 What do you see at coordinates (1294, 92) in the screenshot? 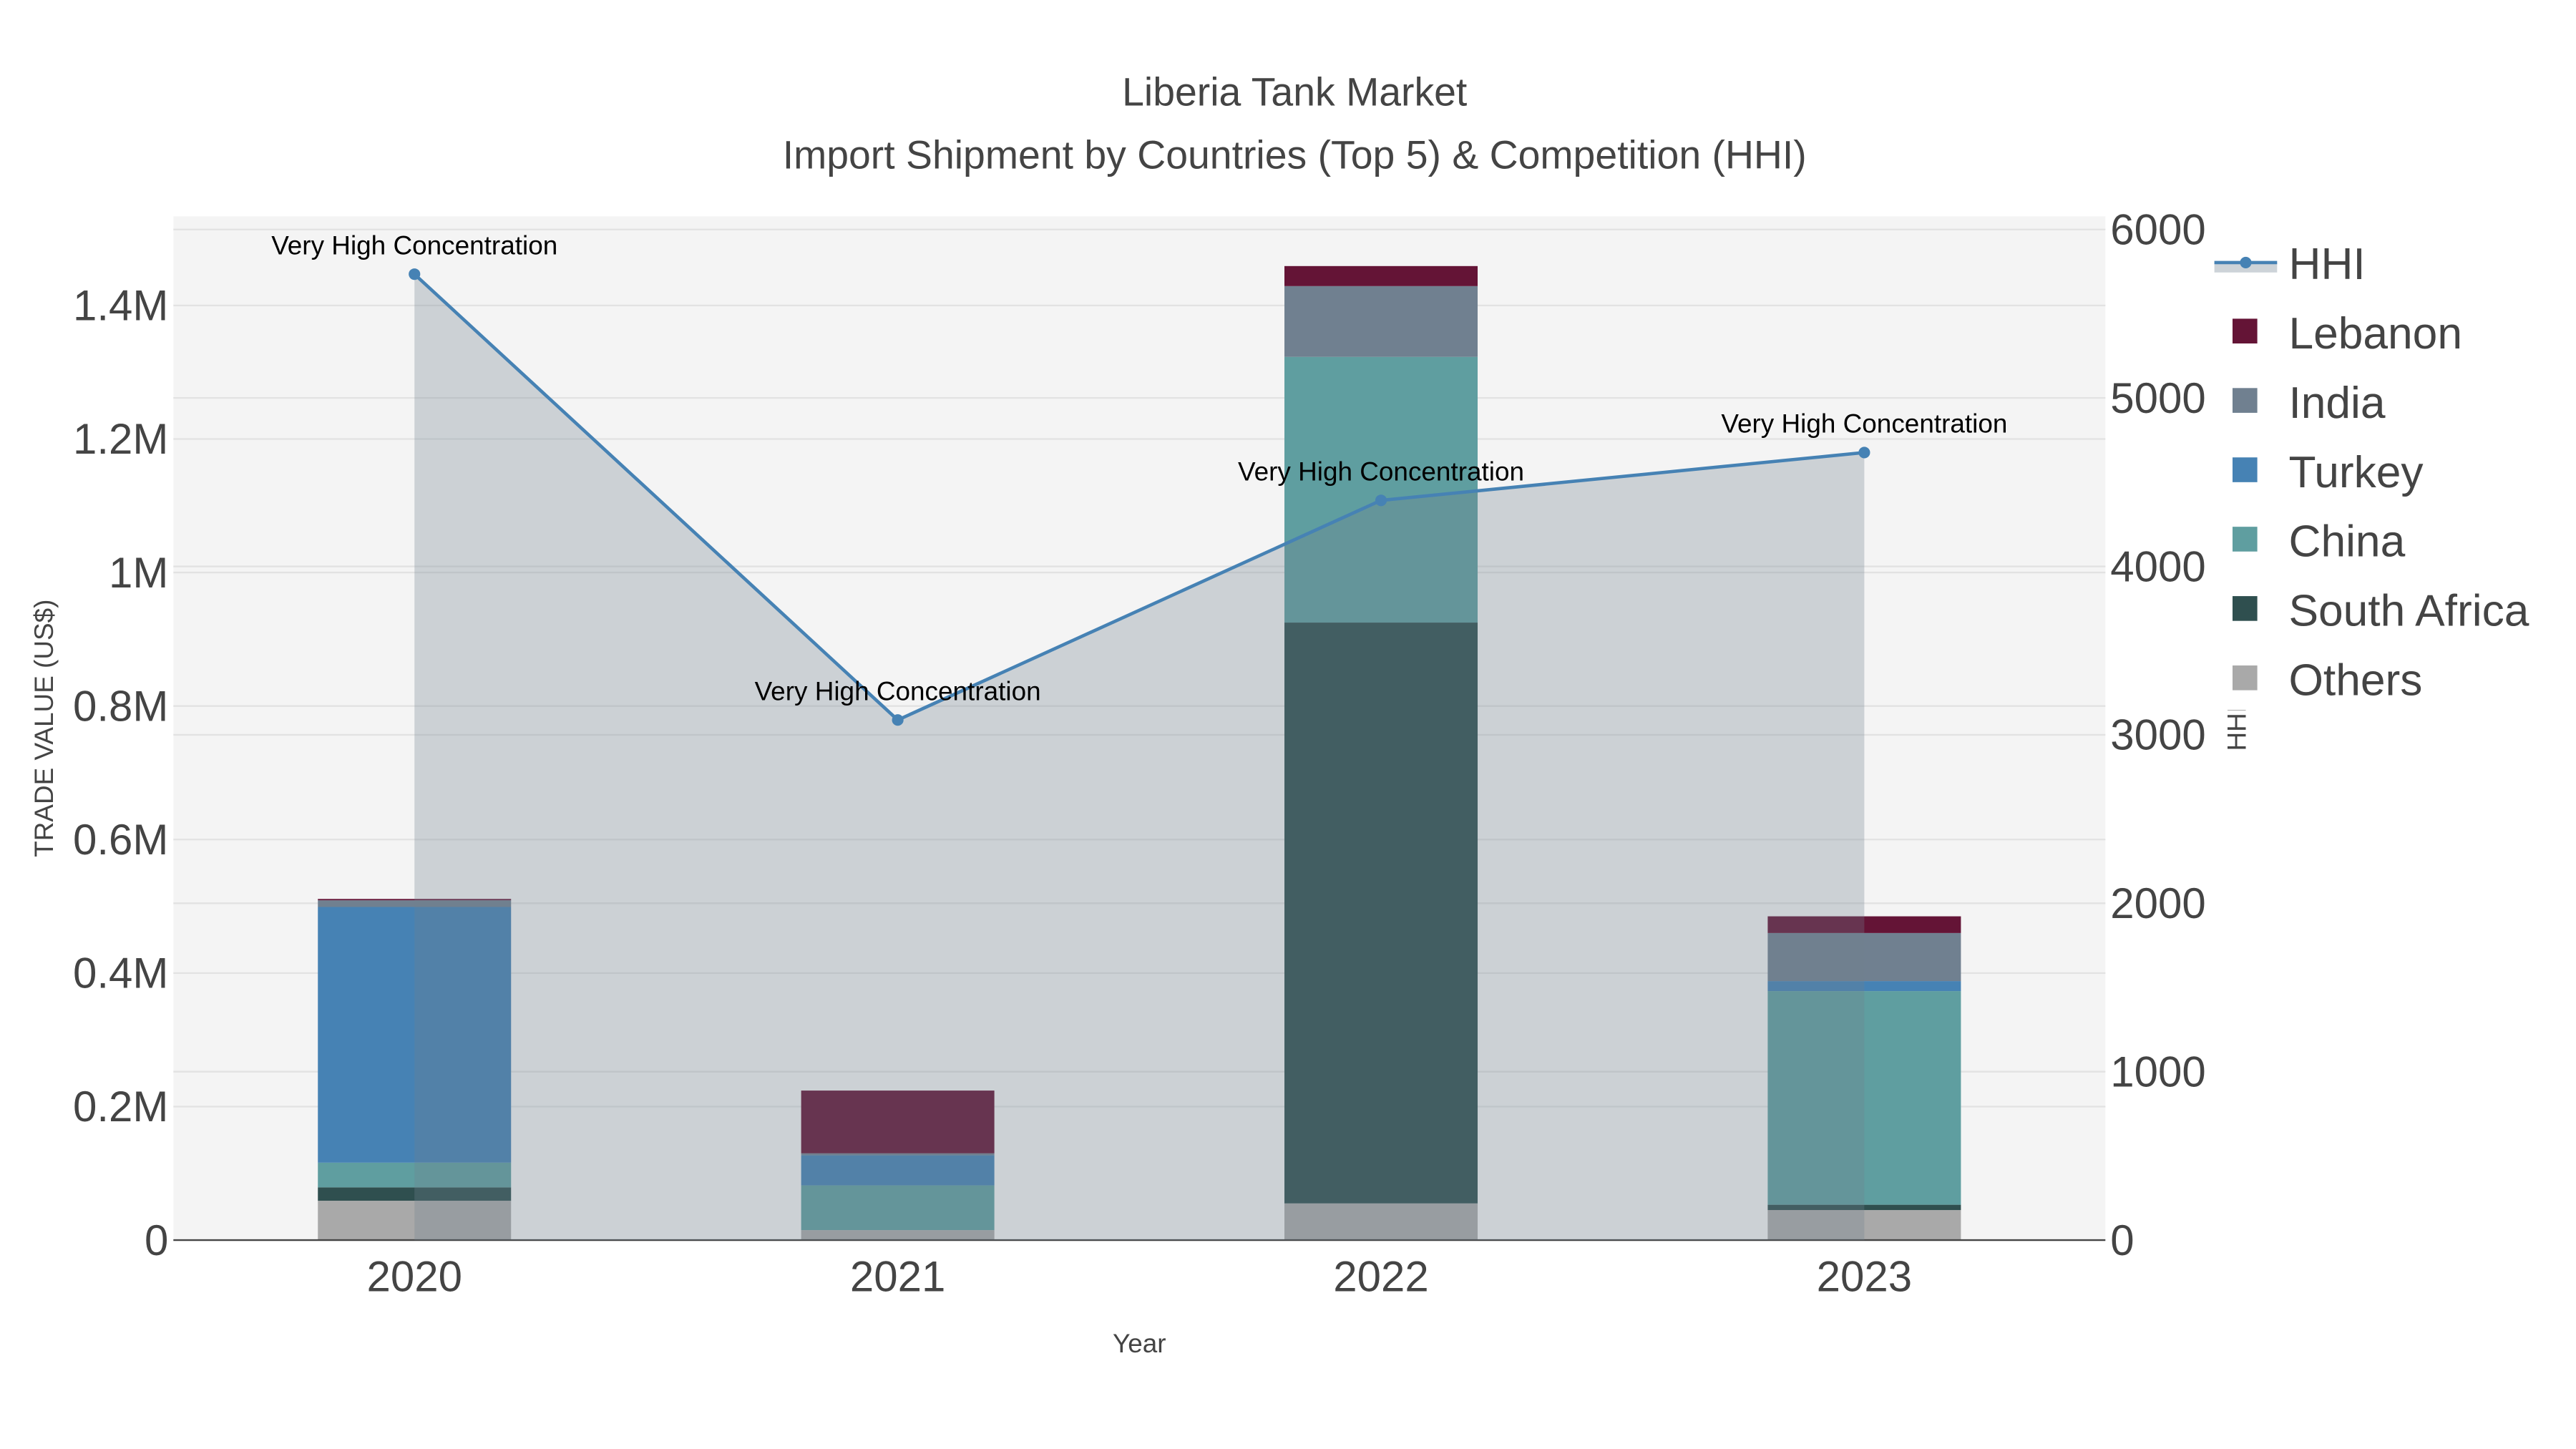
I see `chart-title: Liberia Tank Market` at bounding box center [1294, 92].